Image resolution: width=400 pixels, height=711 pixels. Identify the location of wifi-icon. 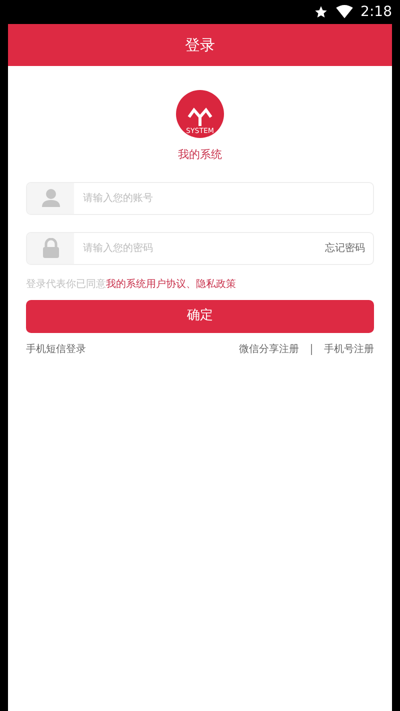
(344, 12).